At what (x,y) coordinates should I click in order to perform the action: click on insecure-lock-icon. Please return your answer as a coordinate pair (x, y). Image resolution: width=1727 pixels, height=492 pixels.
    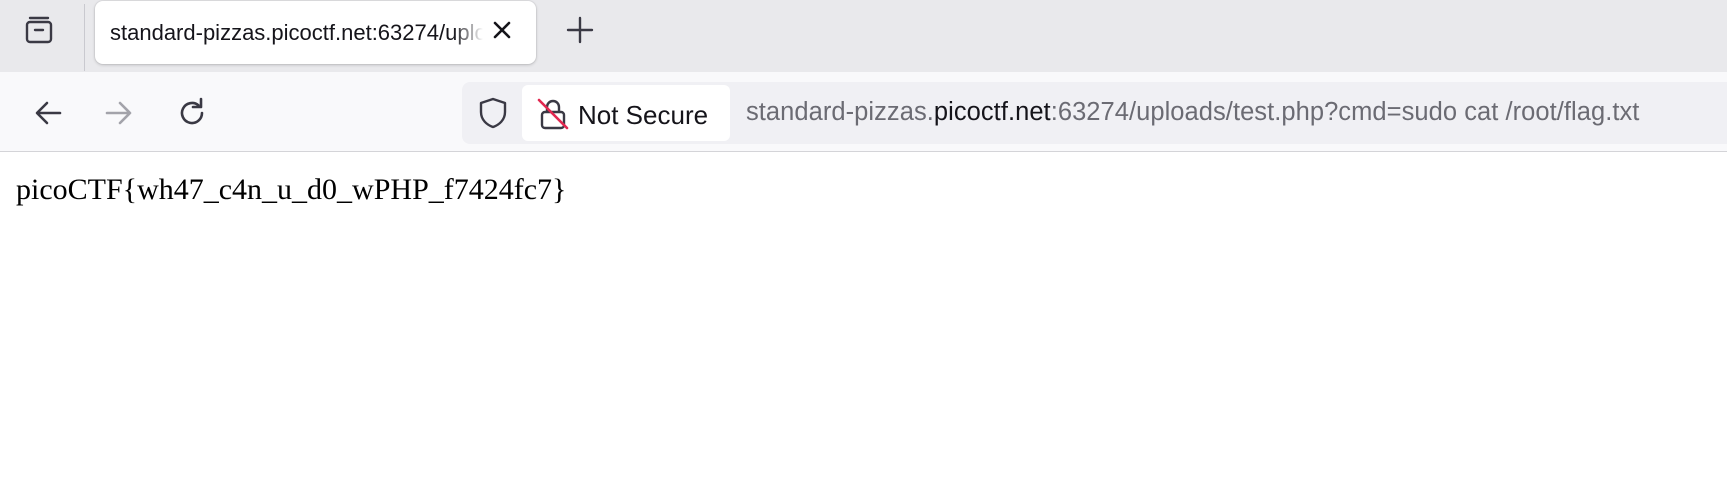
    Looking at the image, I should click on (553, 114).